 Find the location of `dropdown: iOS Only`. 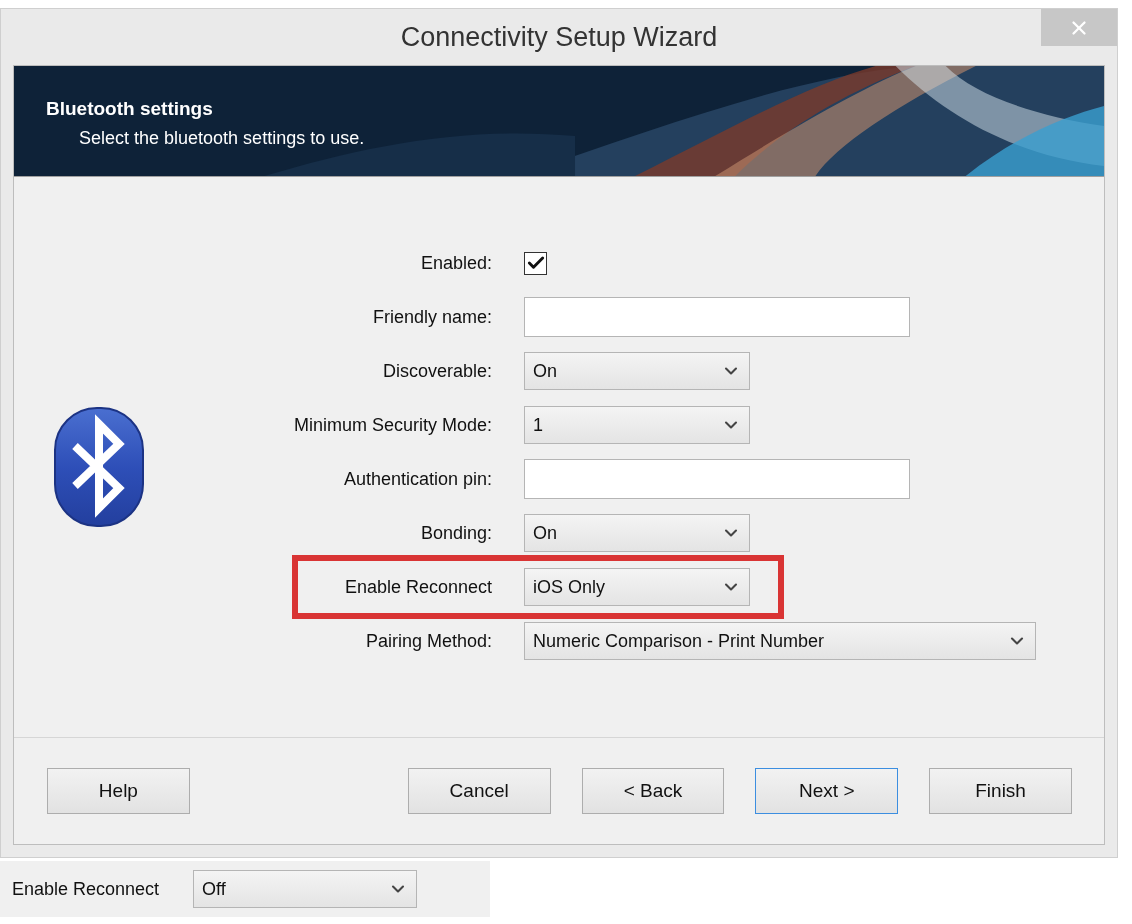

dropdown: iOS Only is located at coordinates (637, 587).